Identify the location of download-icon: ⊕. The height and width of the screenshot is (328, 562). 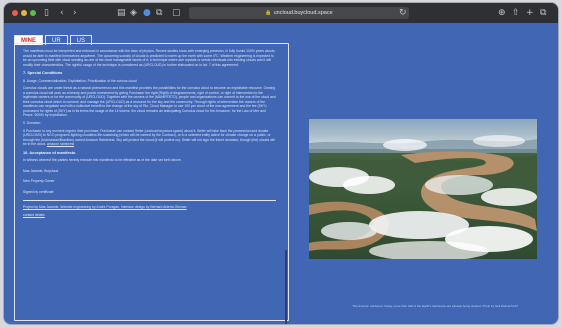
(502, 13).